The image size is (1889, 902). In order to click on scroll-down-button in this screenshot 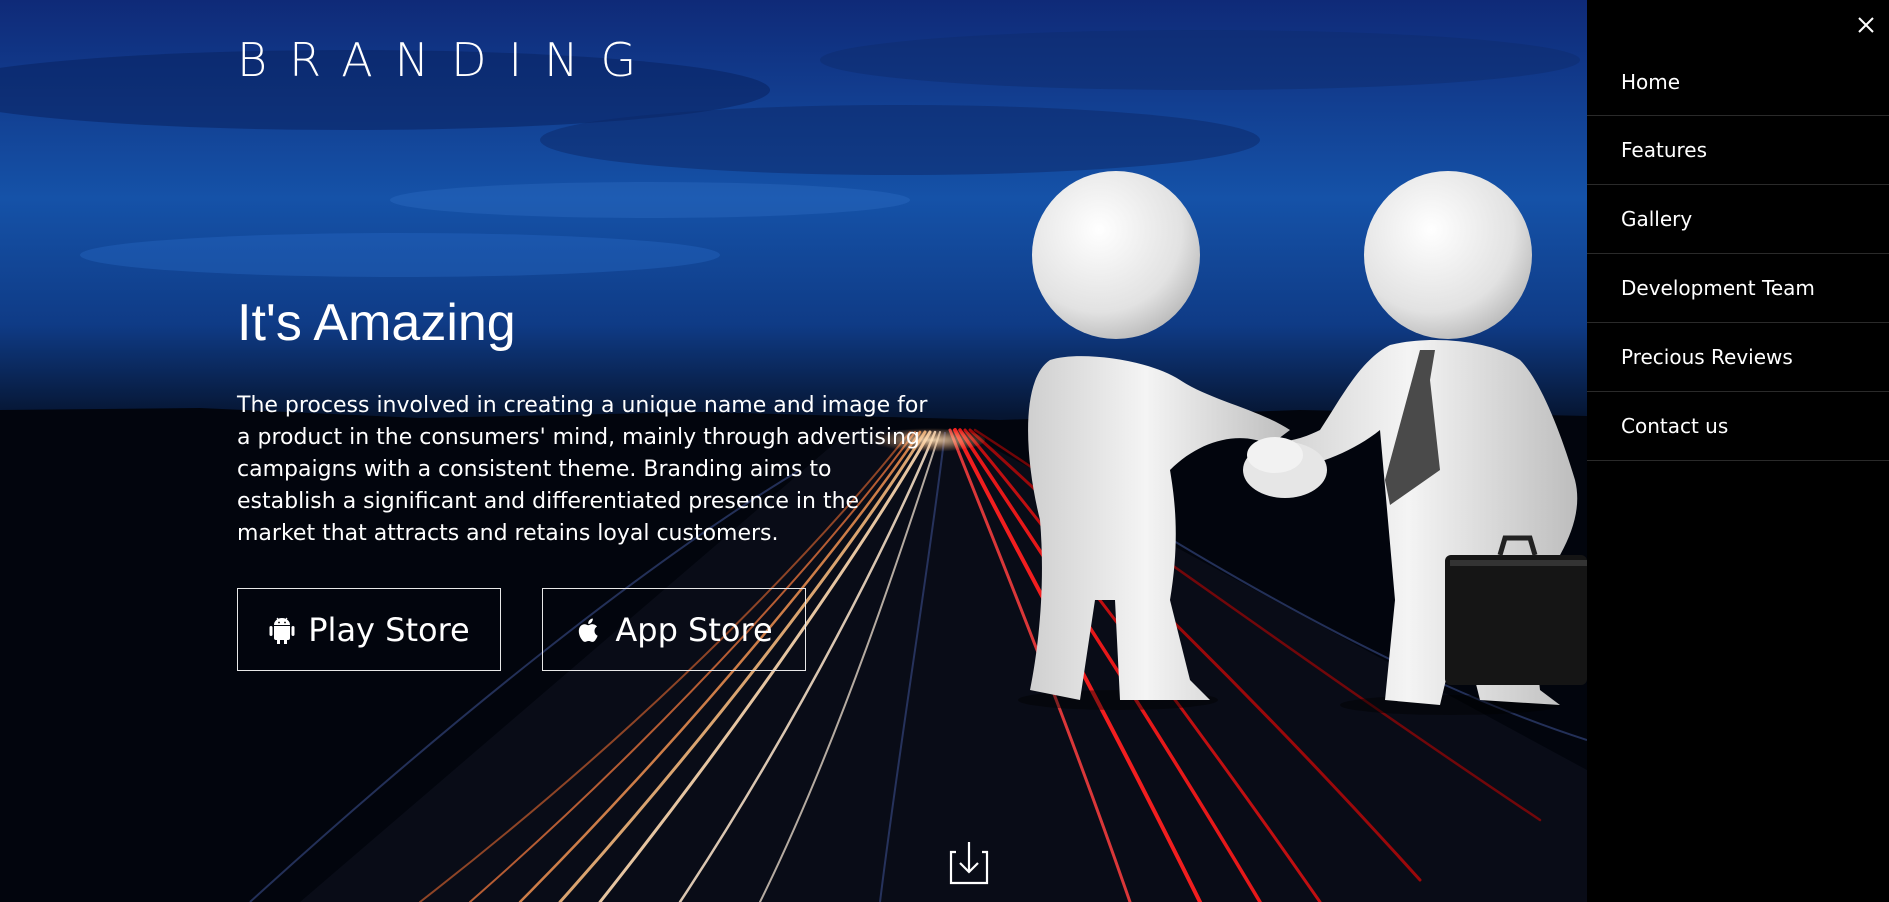, I will do `click(969, 863)`.